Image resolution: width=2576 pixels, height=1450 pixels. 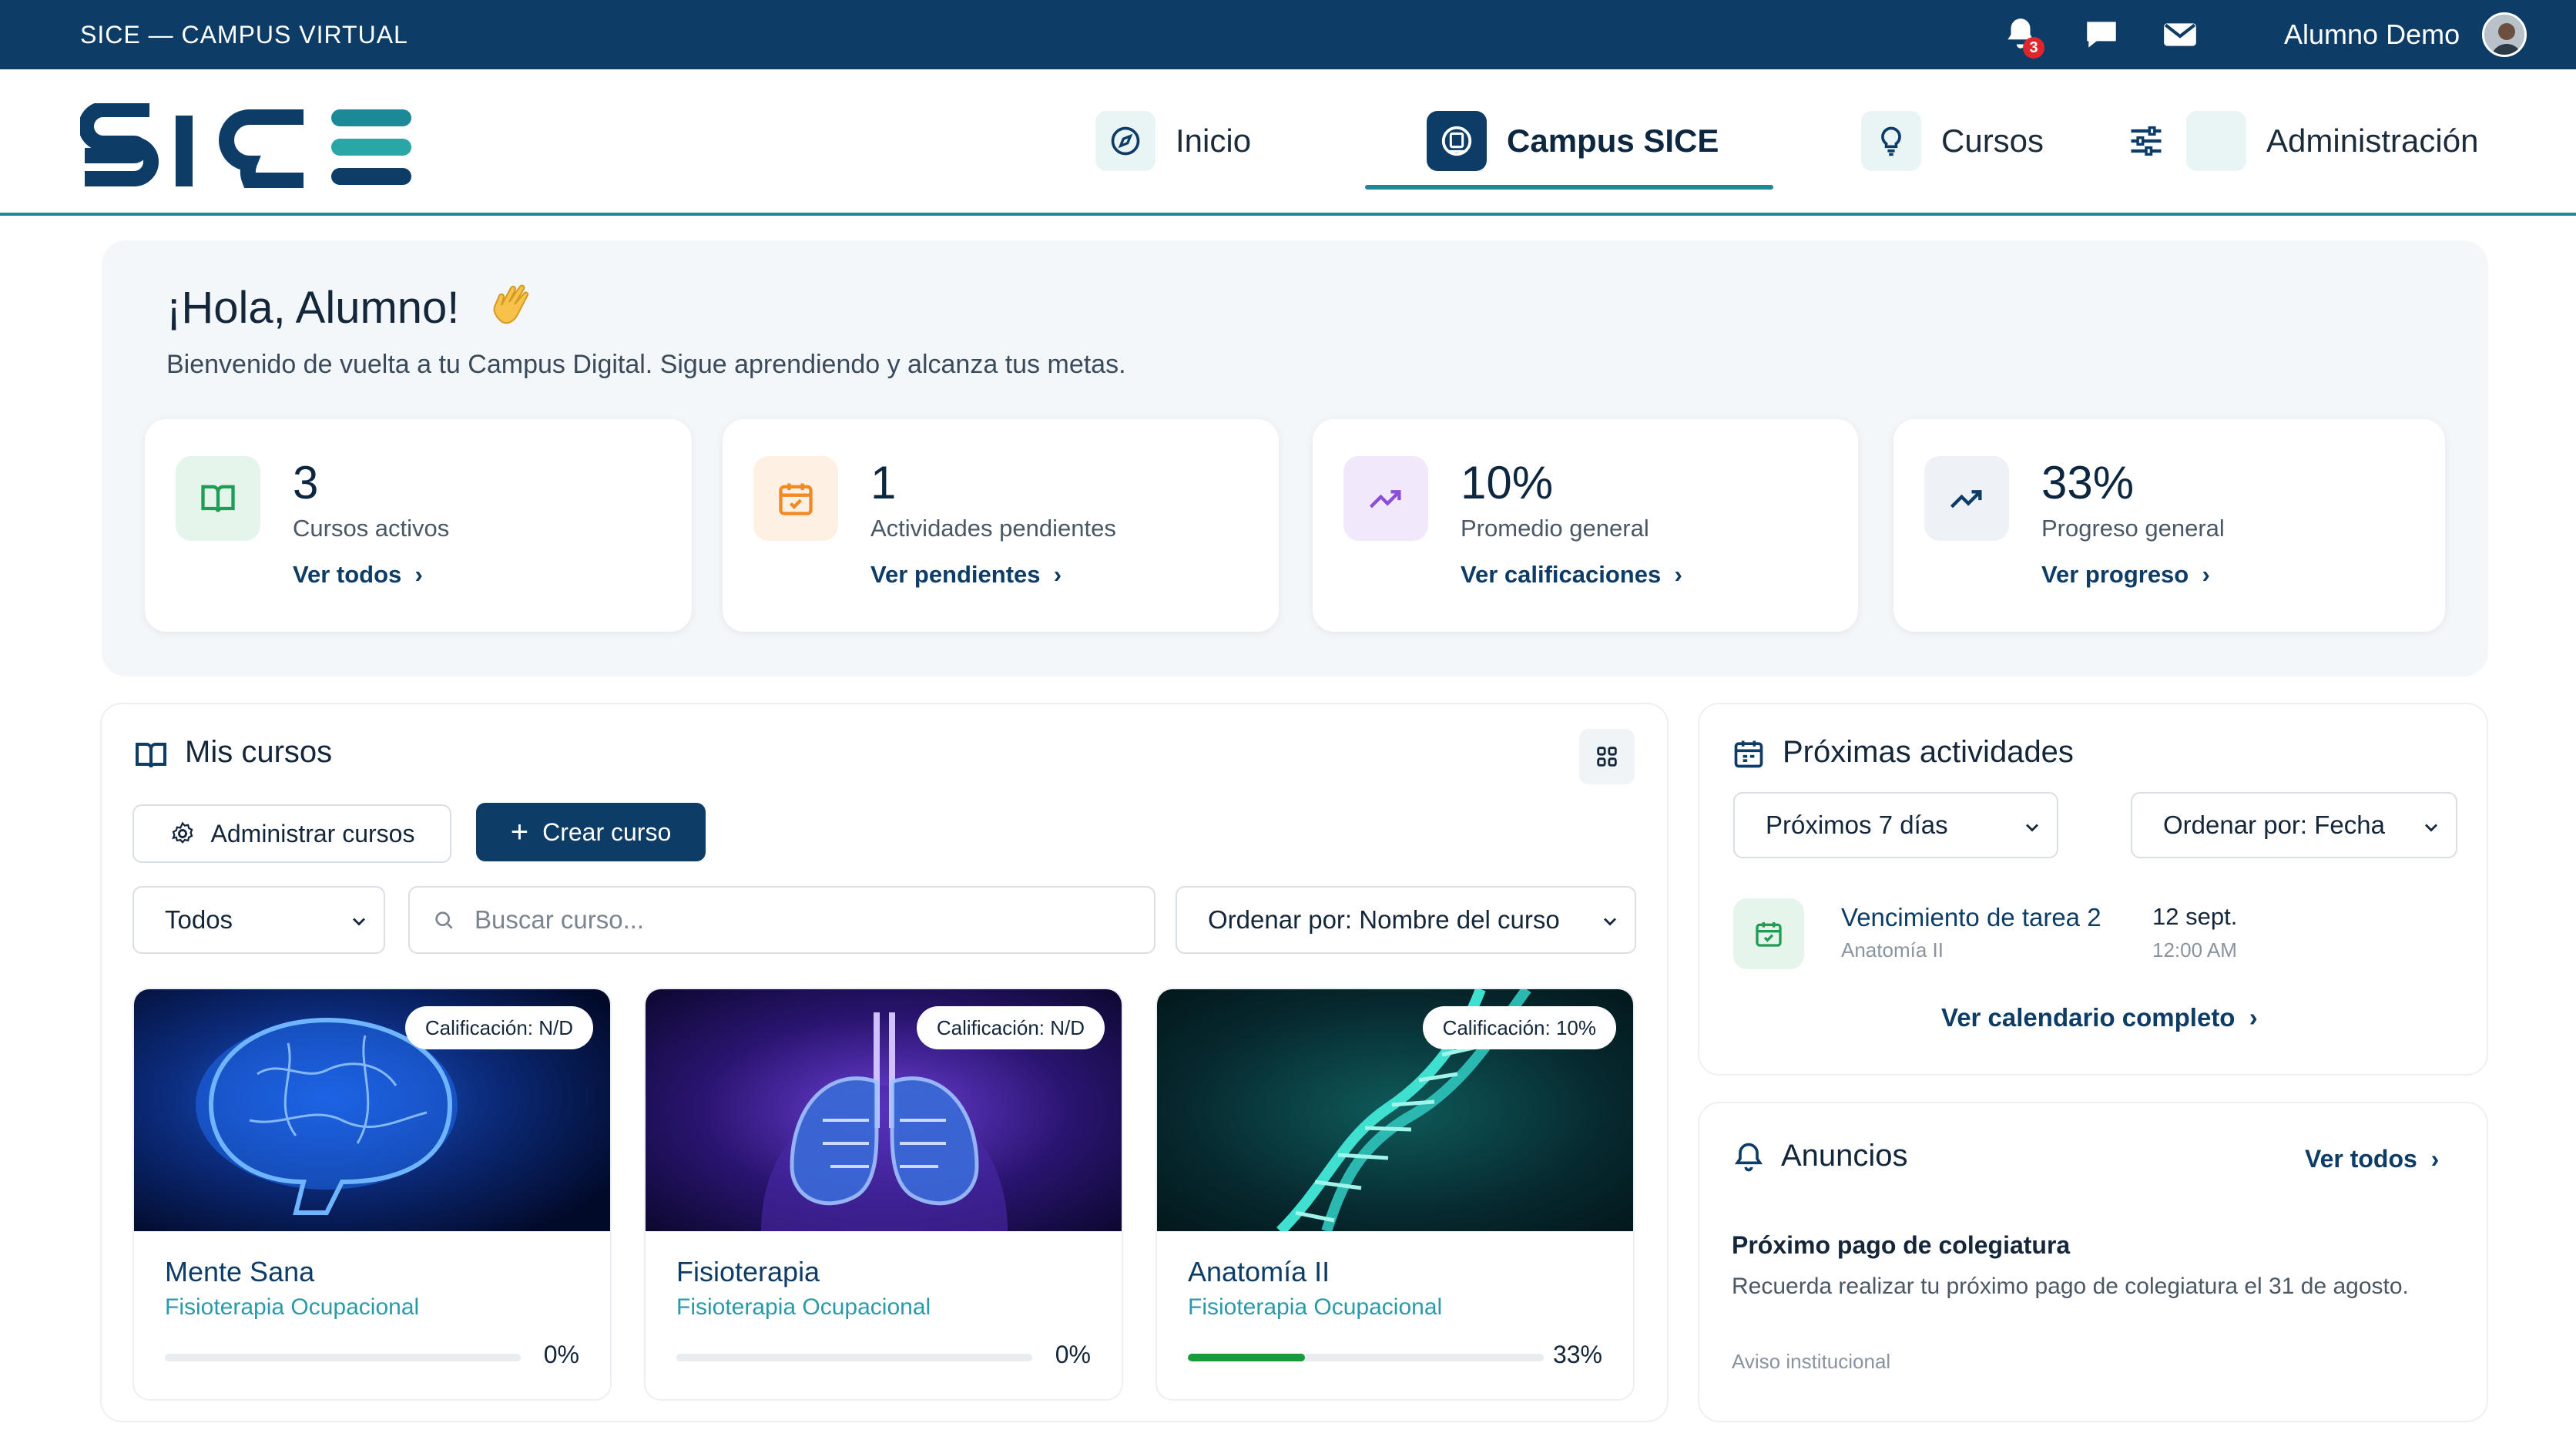 I want to click on nav-label: Campus SICE, so click(x=1613, y=141).